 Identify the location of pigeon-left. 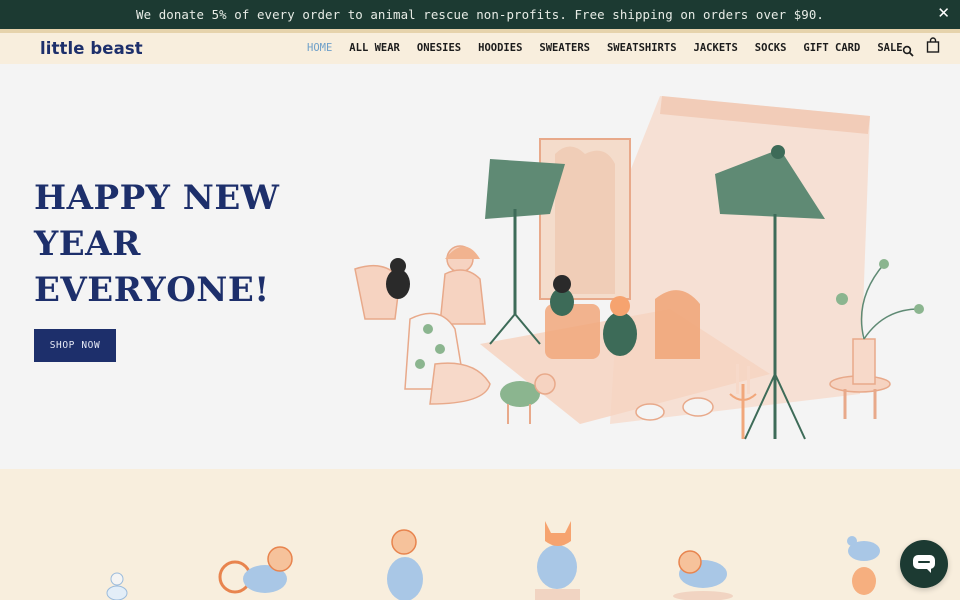
(650, 412).